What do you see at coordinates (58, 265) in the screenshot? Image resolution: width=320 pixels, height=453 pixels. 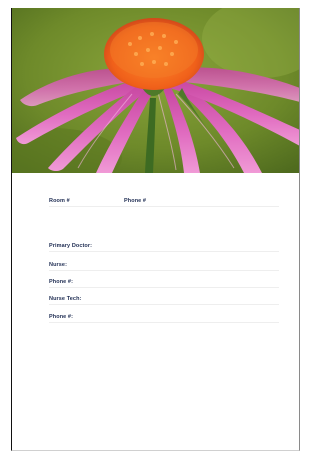 I see `nurse-label: Nurse:` at bounding box center [58, 265].